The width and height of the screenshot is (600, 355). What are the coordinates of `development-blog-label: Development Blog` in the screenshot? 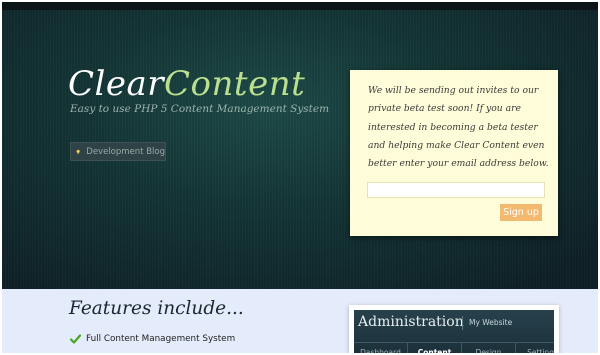 It's located at (125, 151).